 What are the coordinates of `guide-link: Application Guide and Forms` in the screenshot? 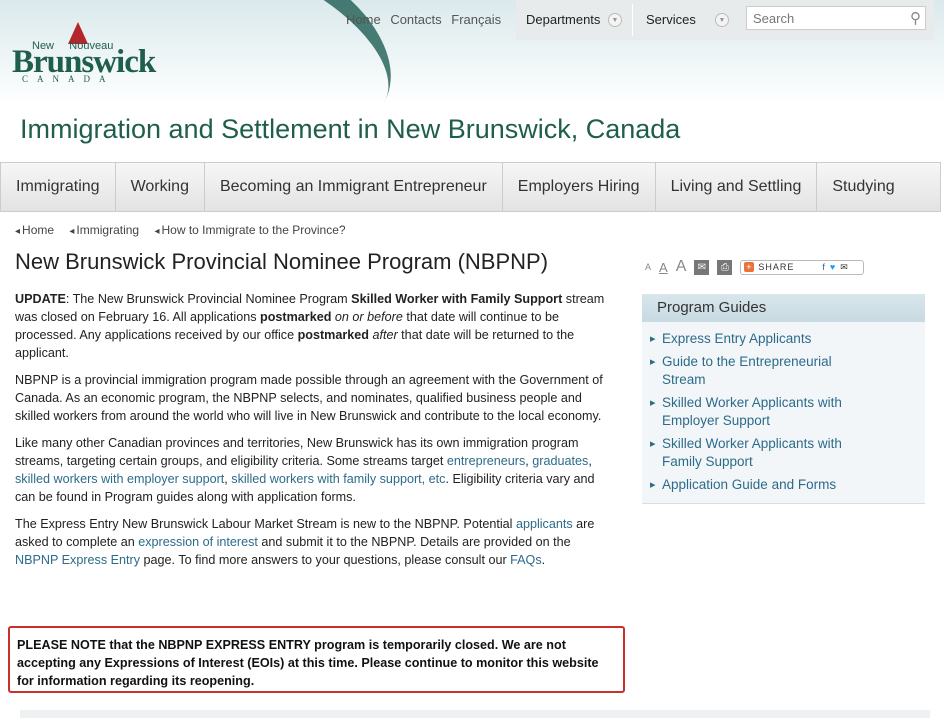 It's located at (760, 485).